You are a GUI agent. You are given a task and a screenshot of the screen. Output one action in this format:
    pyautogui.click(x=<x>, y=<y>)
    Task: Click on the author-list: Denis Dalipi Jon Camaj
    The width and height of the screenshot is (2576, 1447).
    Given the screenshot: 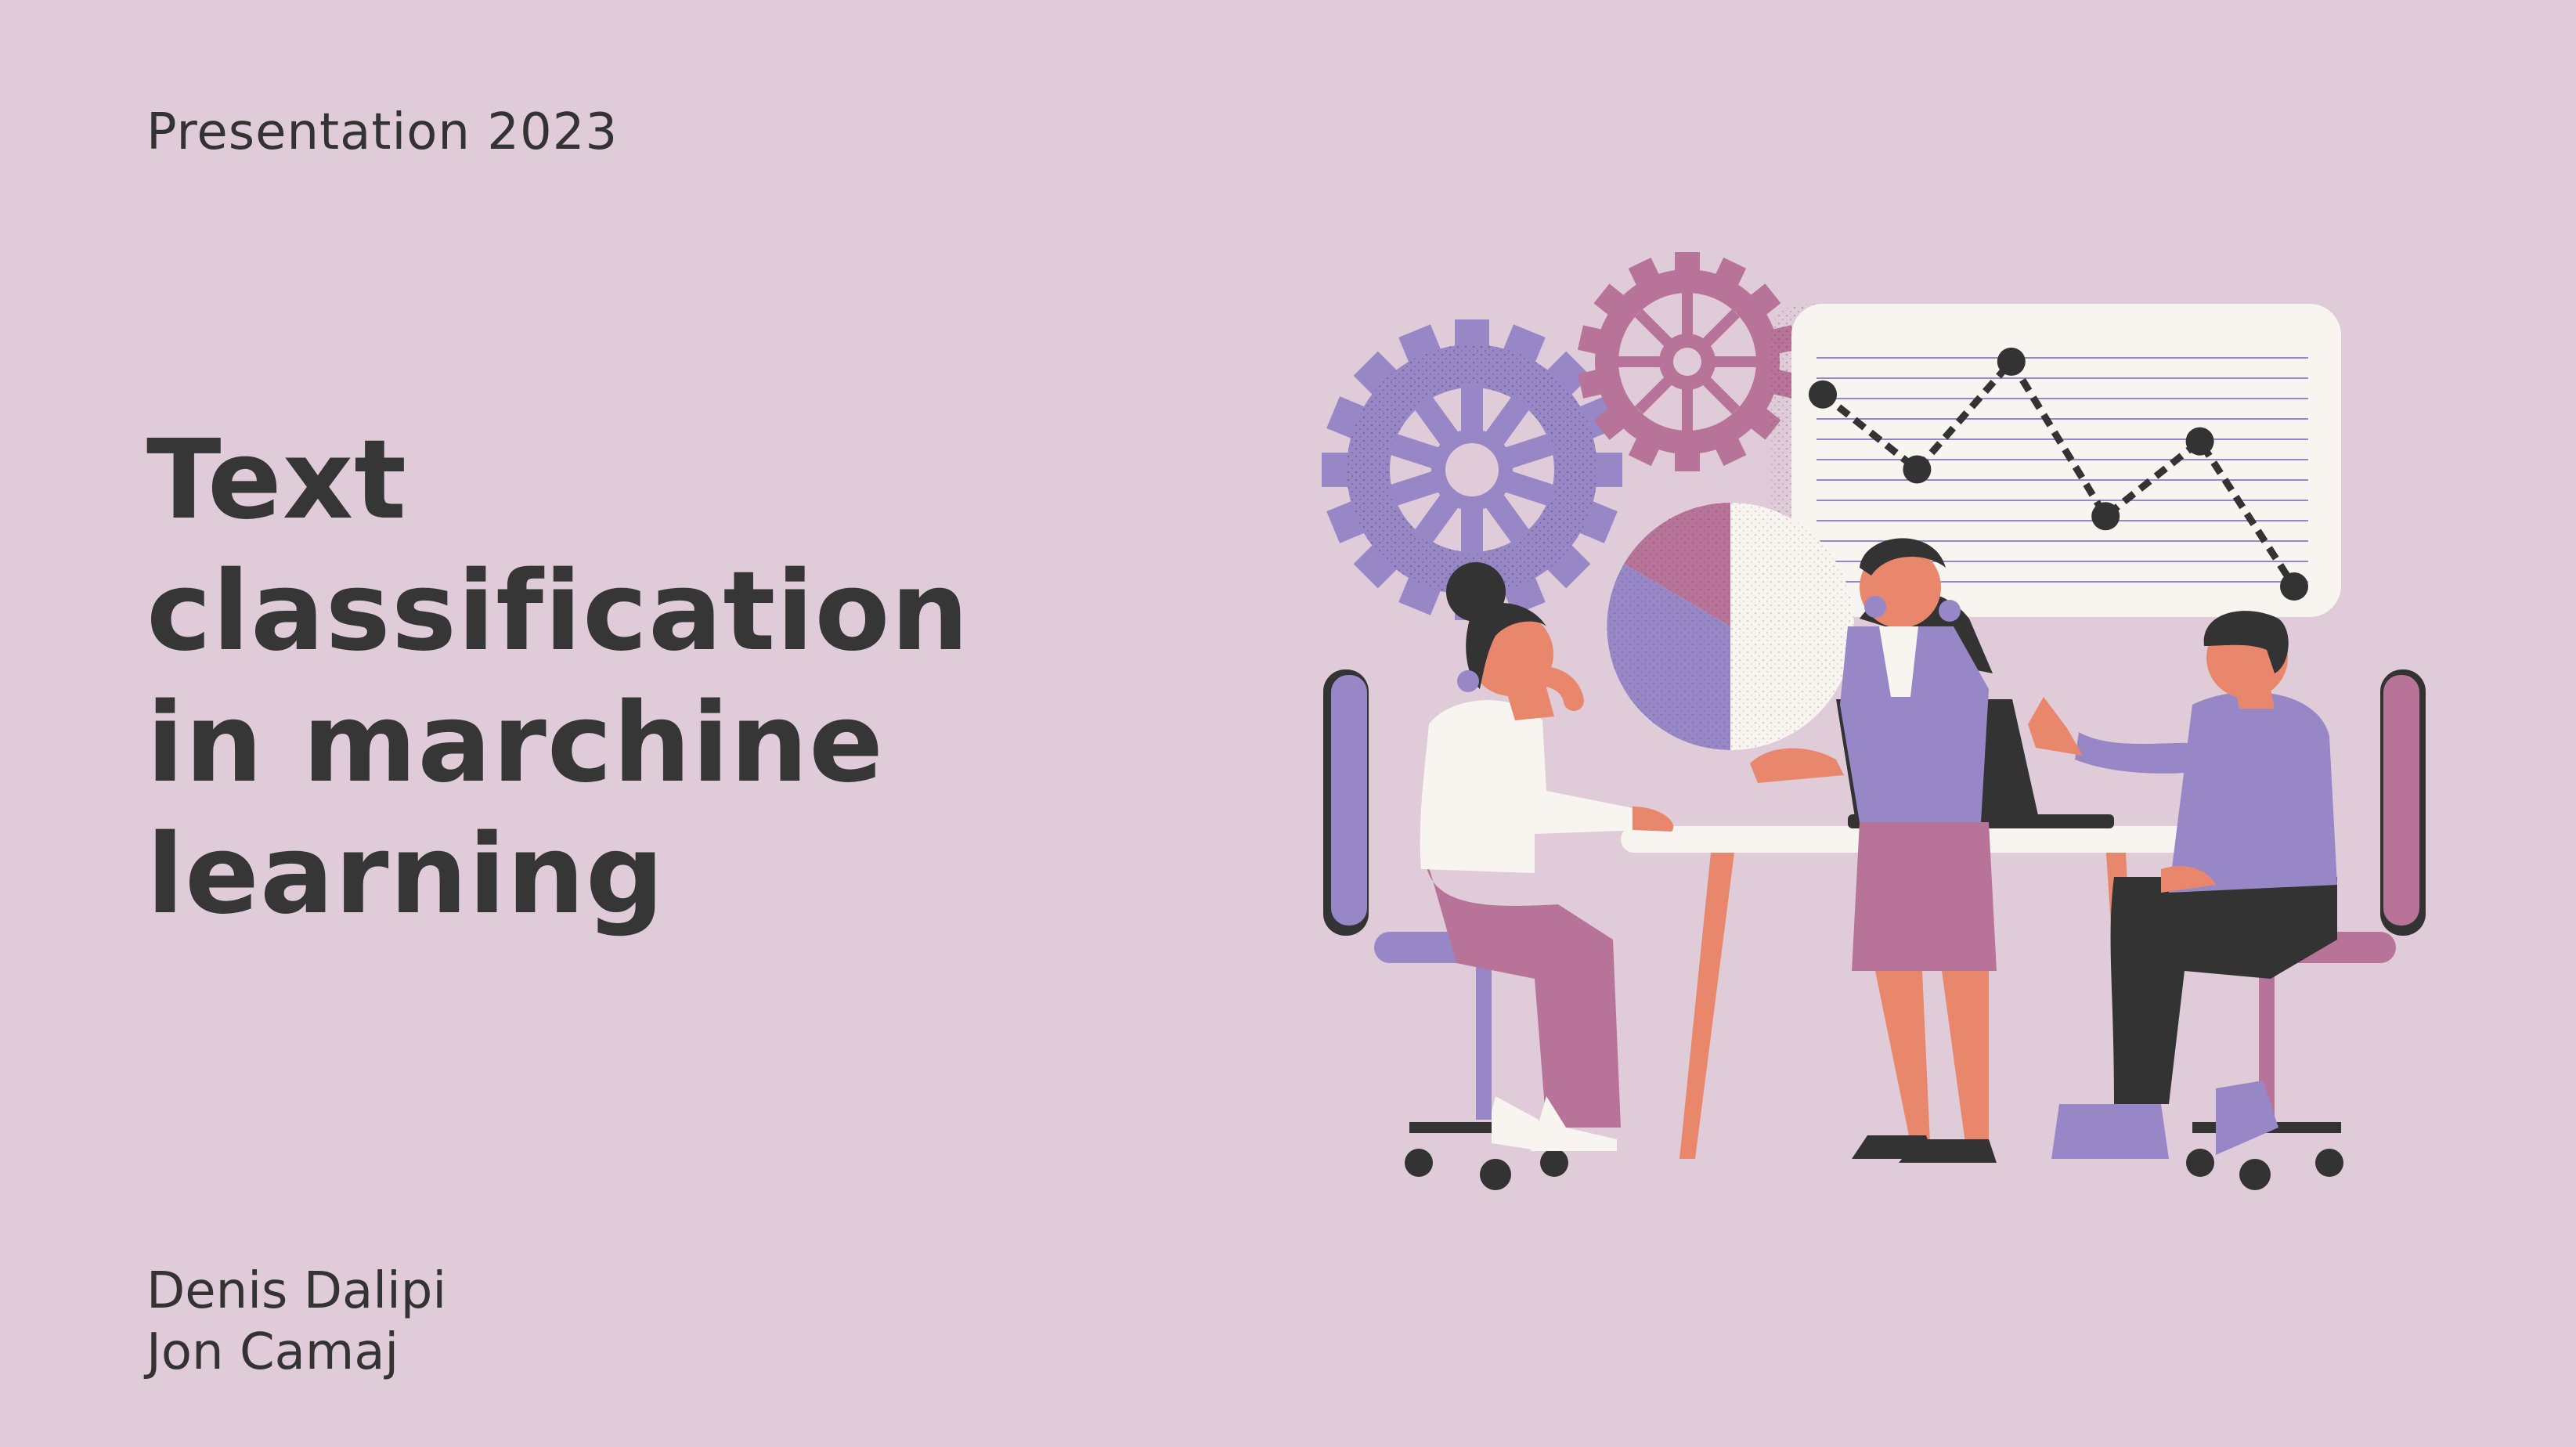 What is the action you would take?
    pyautogui.click(x=296, y=1322)
    